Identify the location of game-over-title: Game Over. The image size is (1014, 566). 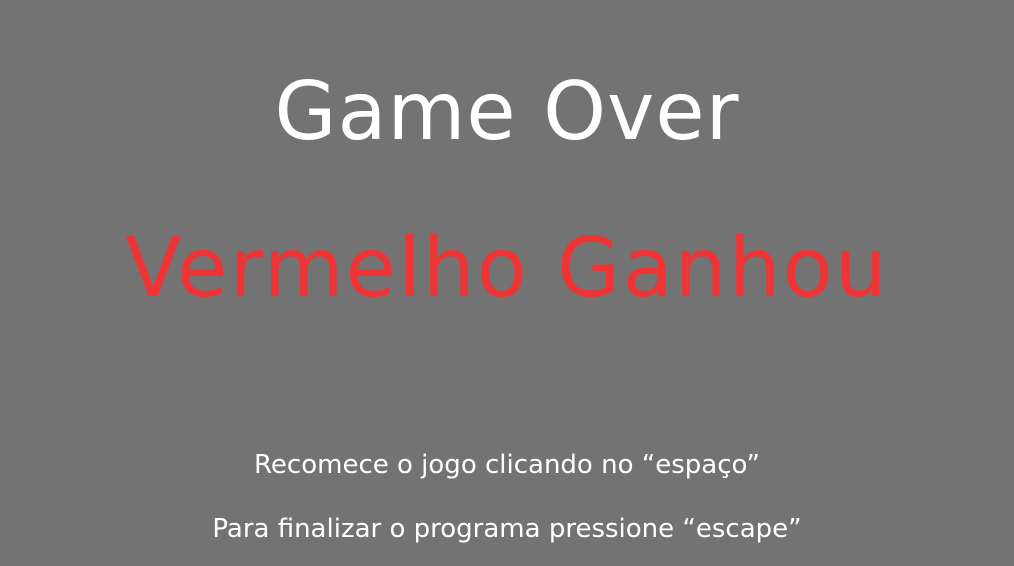
(507, 111).